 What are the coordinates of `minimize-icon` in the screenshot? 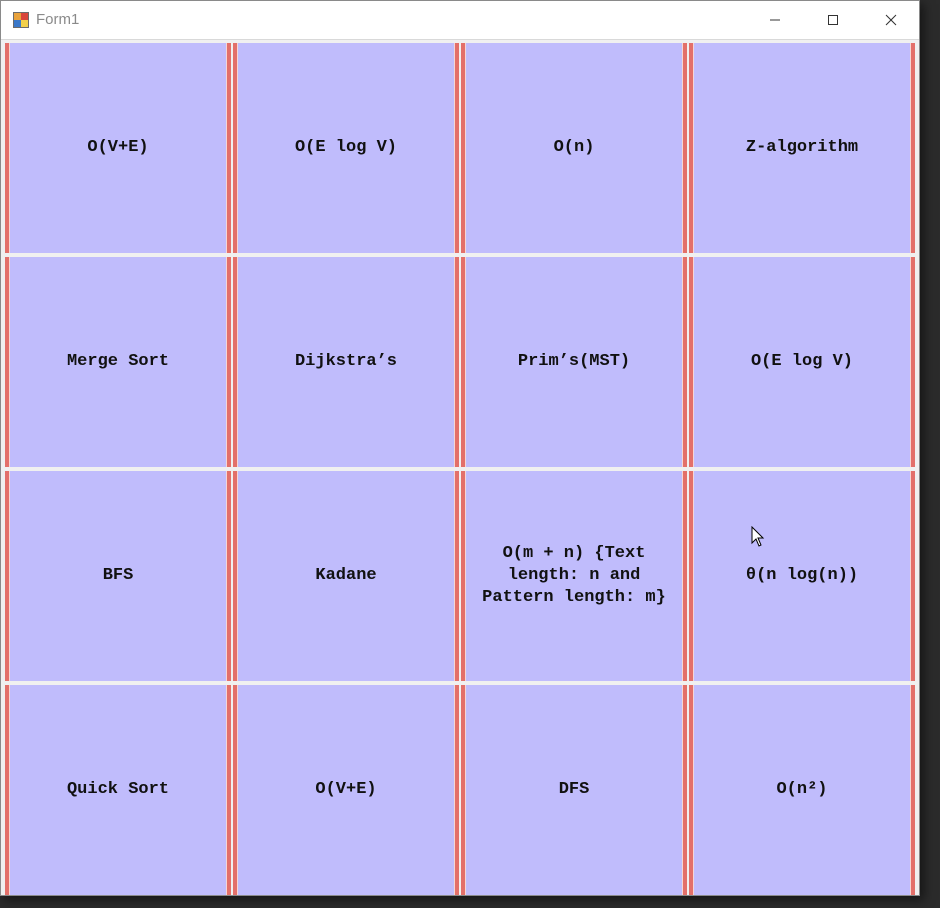 It's located at (775, 20).